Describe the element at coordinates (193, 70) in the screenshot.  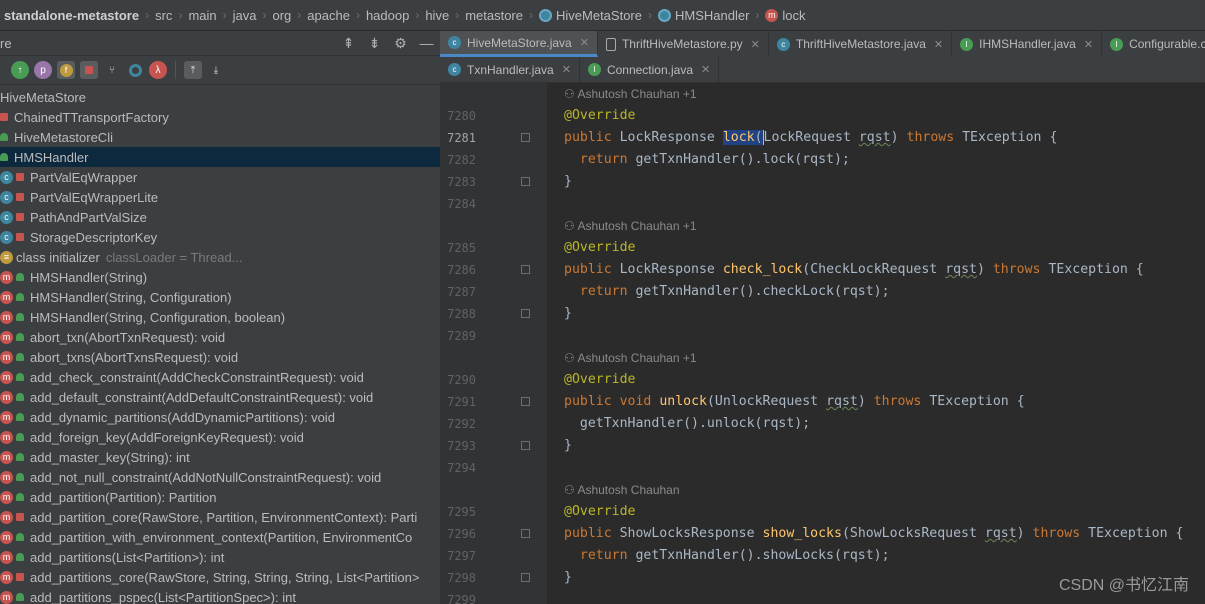
I see `autoscroll-to-source-icon: ⤒` at that location.